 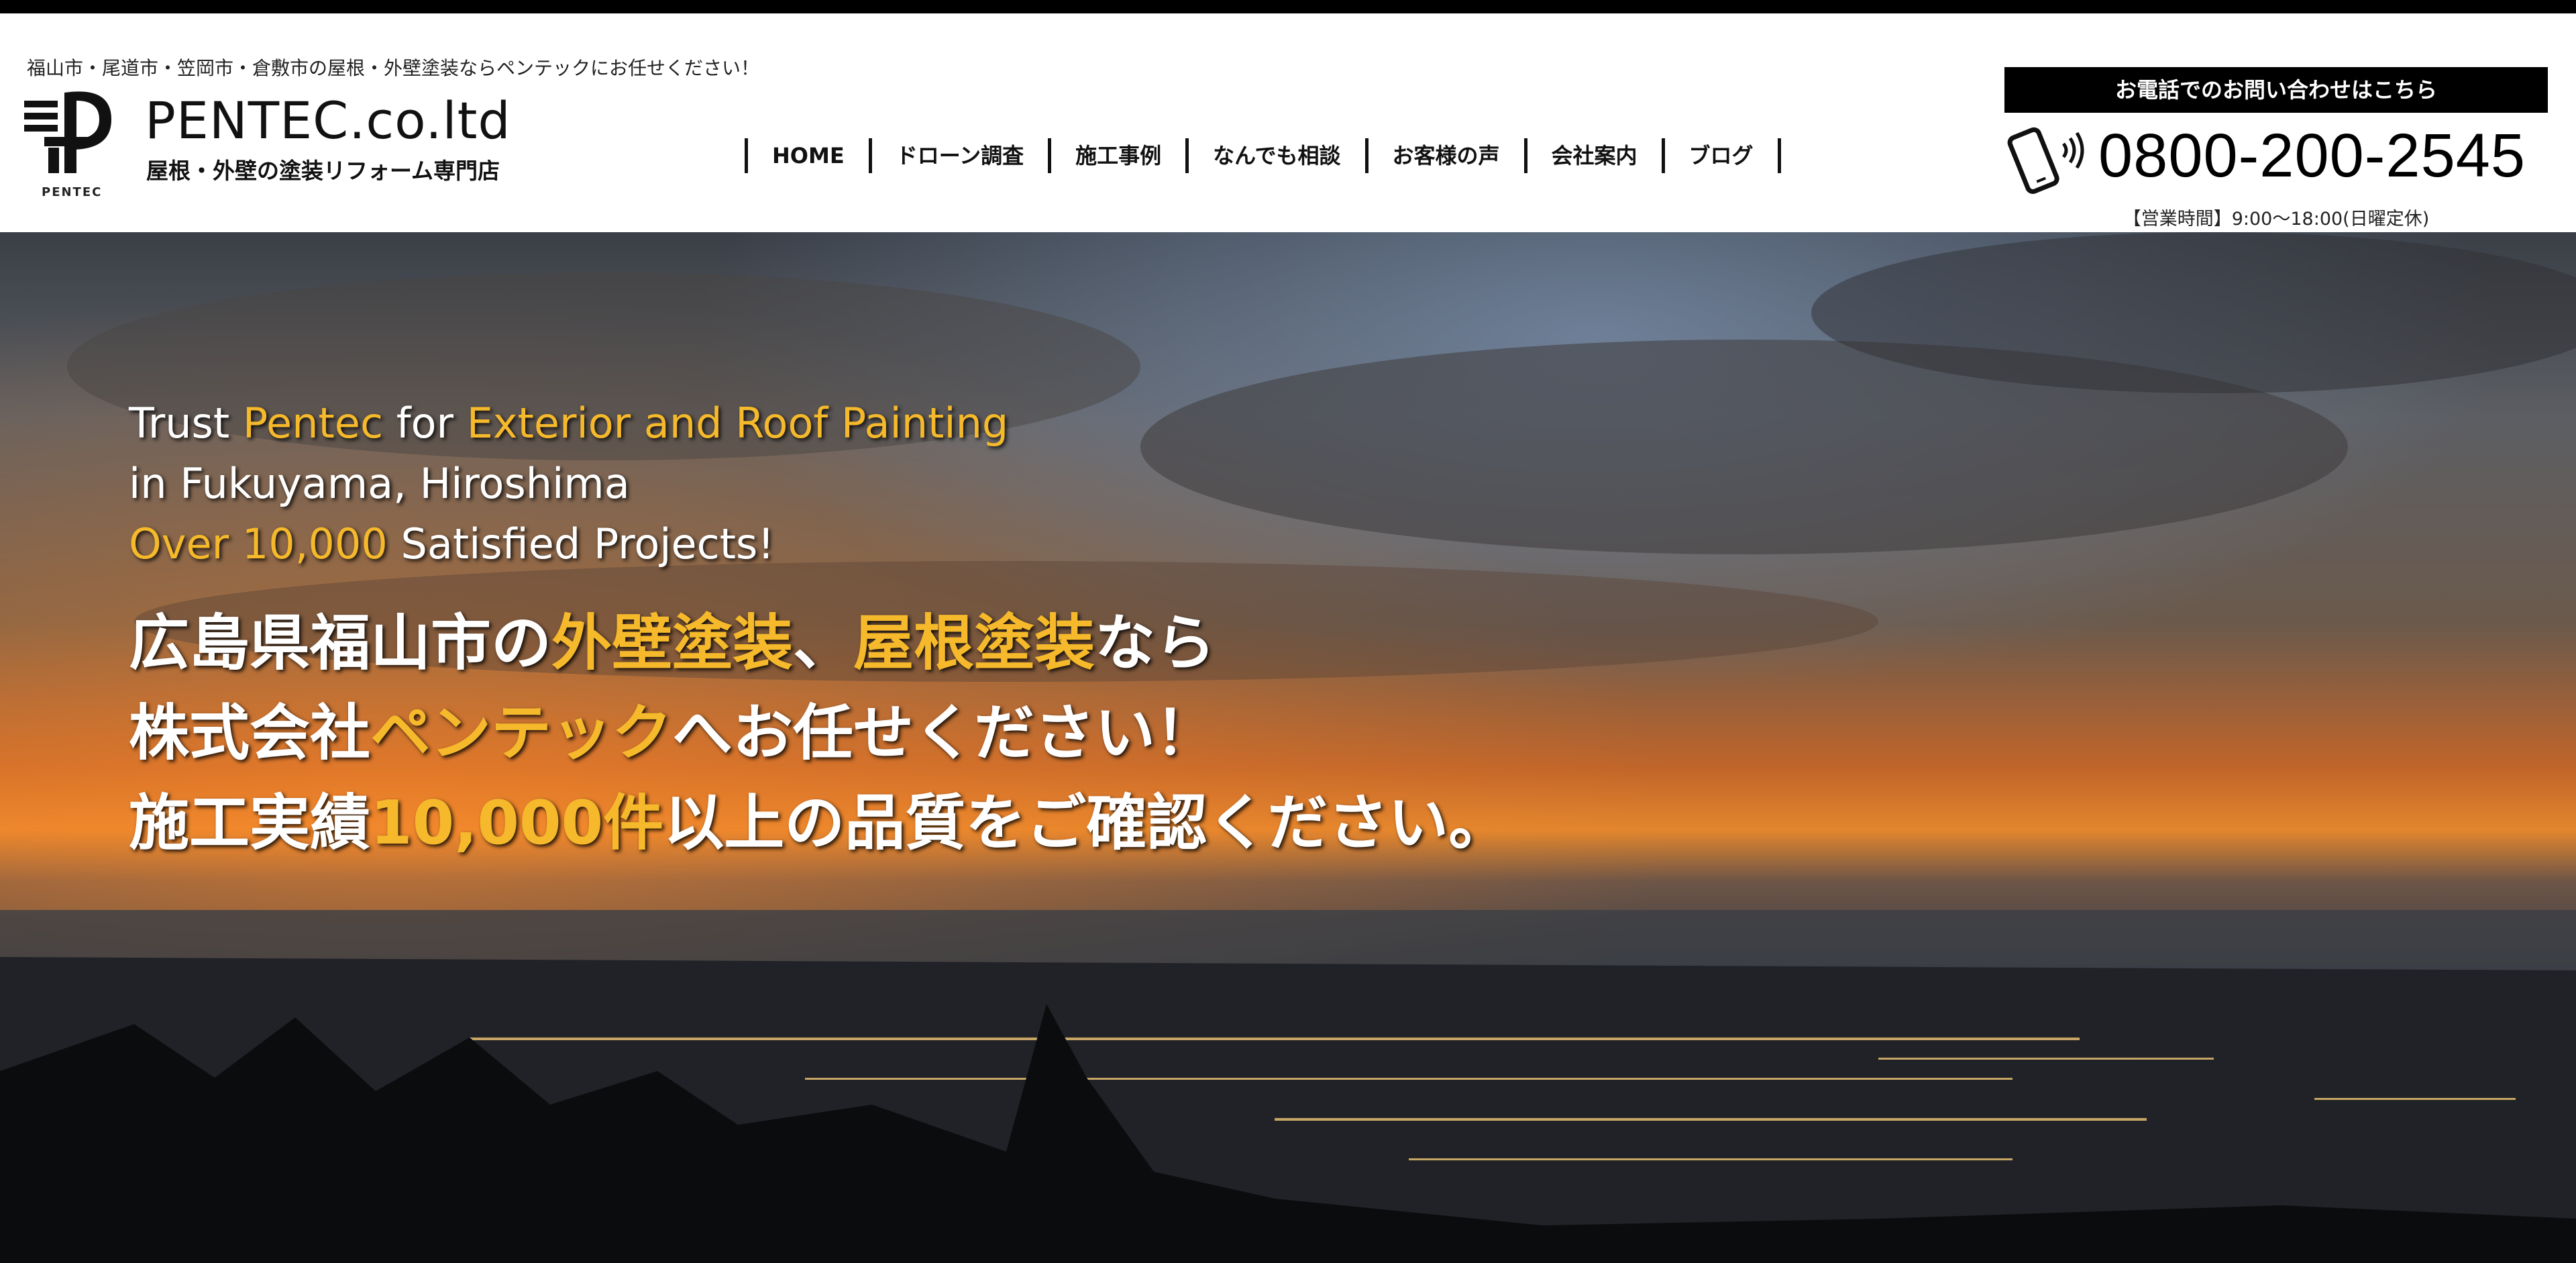 What do you see at coordinates (1288, 6) in the screenshot?
I see `top-bar` at bounding box center [1288, 6].